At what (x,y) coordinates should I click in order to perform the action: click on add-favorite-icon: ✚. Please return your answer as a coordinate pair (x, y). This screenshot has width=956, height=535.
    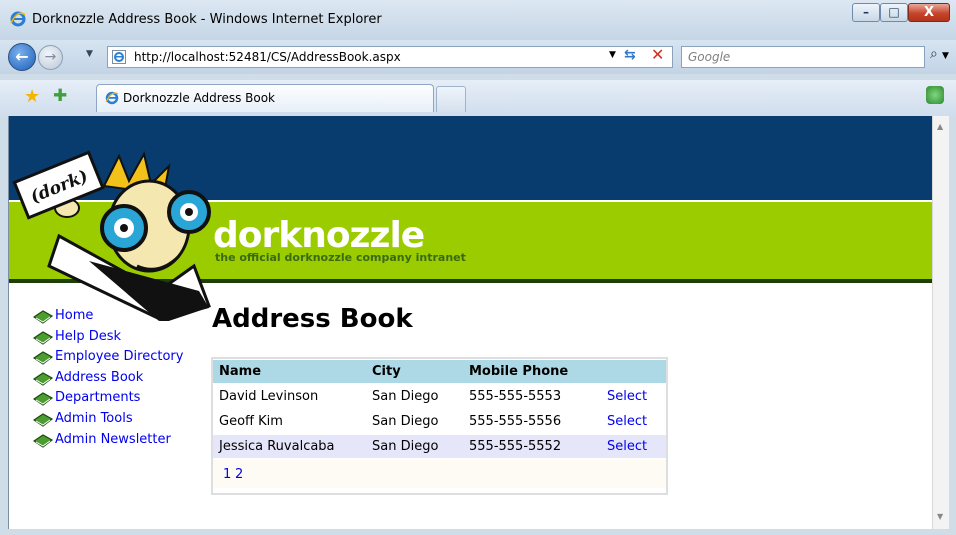
    Looking at the image, I should click on (60, 96).